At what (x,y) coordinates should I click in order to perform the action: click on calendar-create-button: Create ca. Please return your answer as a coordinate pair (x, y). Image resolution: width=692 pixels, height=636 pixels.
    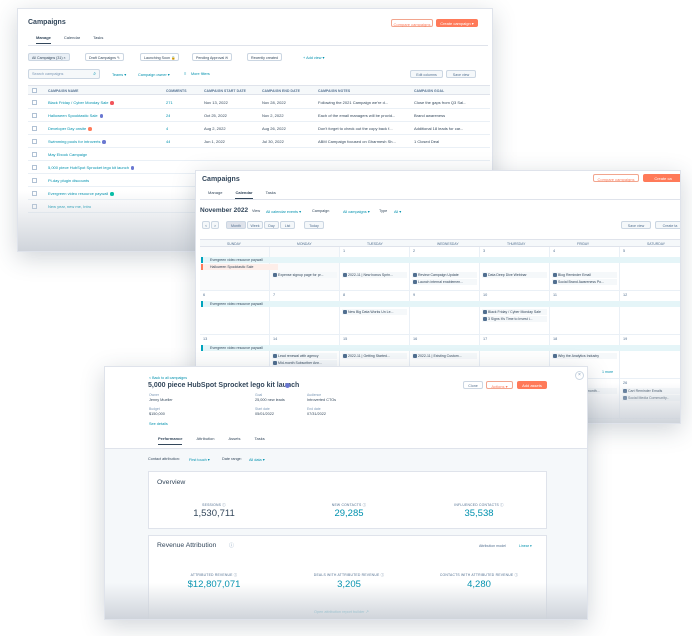
    Looking at the image, I should click on (661, 178).